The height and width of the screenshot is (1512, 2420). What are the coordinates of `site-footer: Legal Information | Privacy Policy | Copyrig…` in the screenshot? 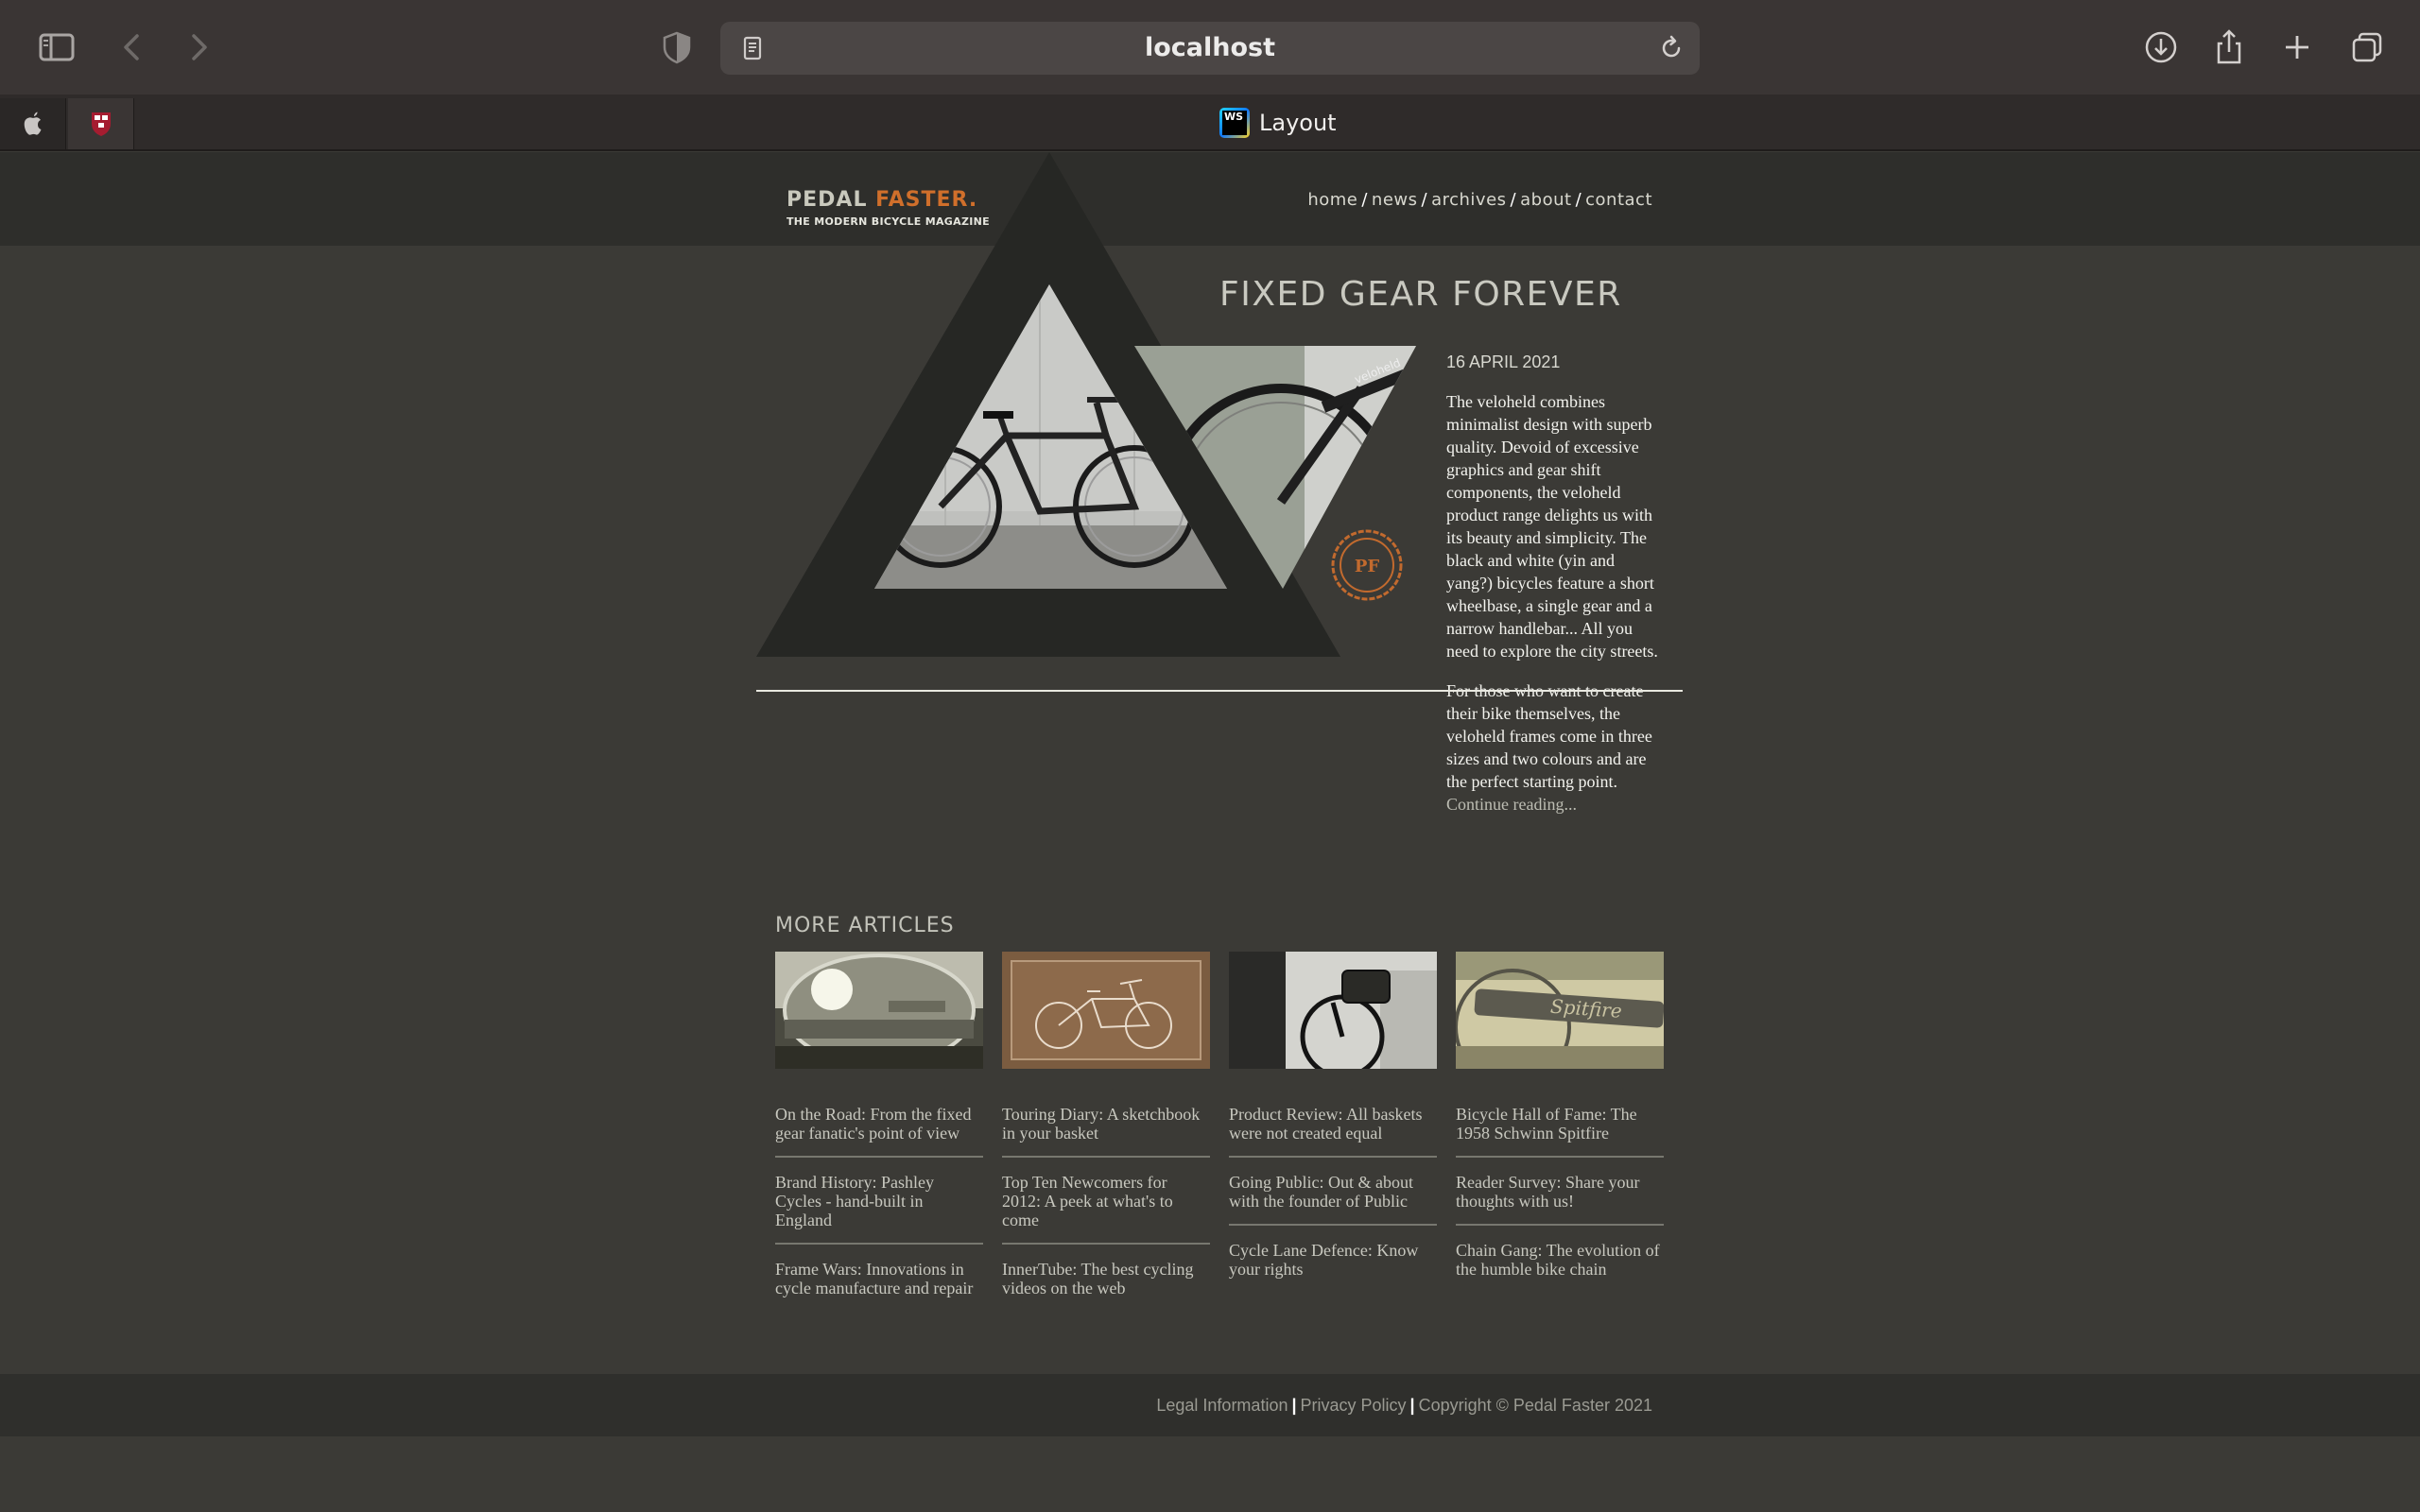 It's located at (1210, 1405).